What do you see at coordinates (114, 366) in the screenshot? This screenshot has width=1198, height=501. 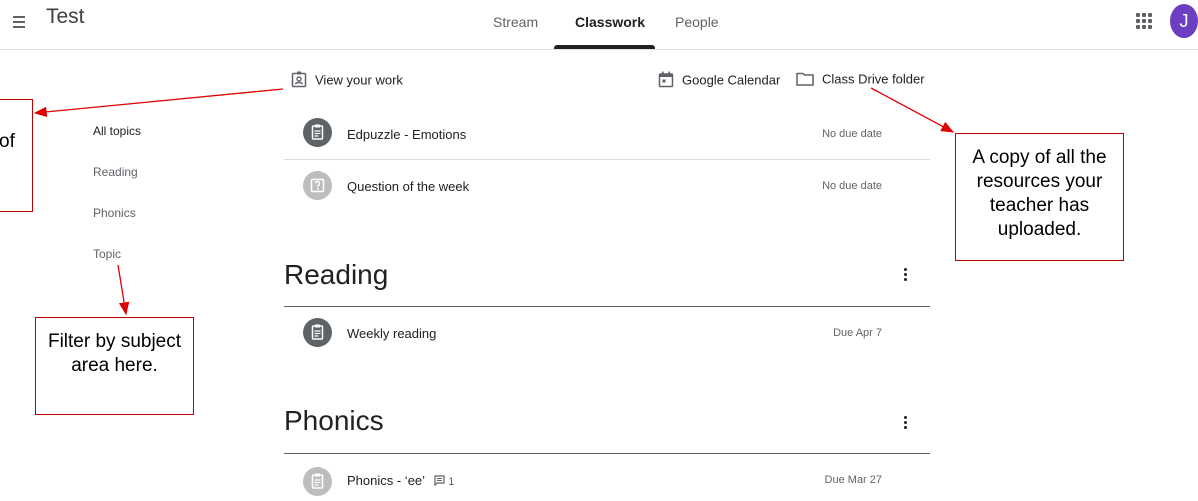 I see `callout-filter-topics: Filter by subject area here.` at bounding box center [114, 366].